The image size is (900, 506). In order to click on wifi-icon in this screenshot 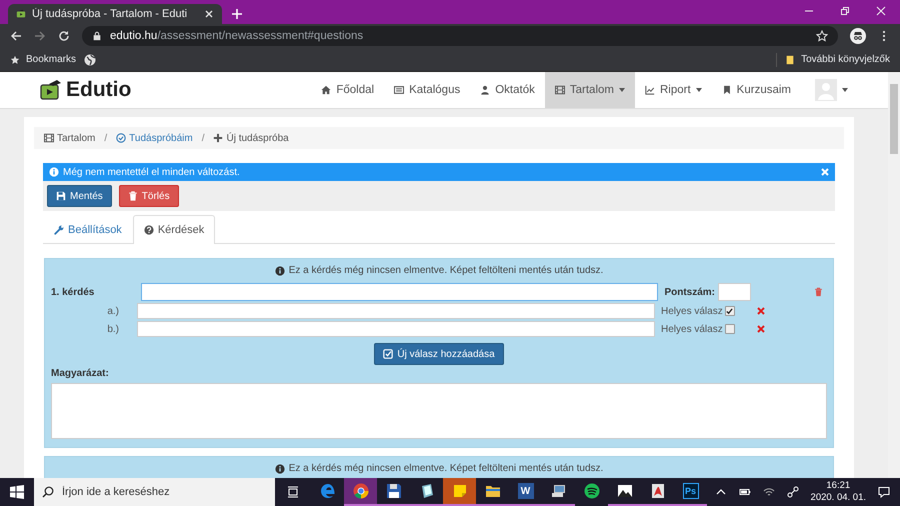, I will do `click(768, 492)`.